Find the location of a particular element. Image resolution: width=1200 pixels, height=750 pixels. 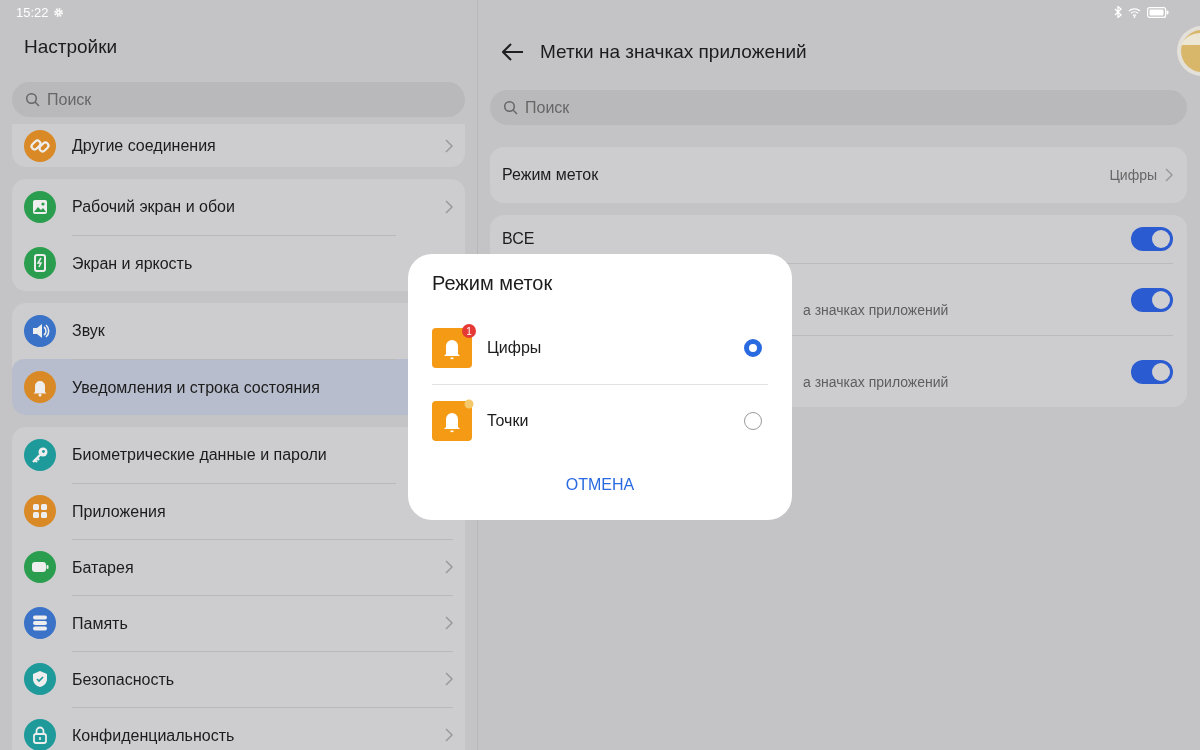

settings-title: Настройки is located at coordinates (71, 46).